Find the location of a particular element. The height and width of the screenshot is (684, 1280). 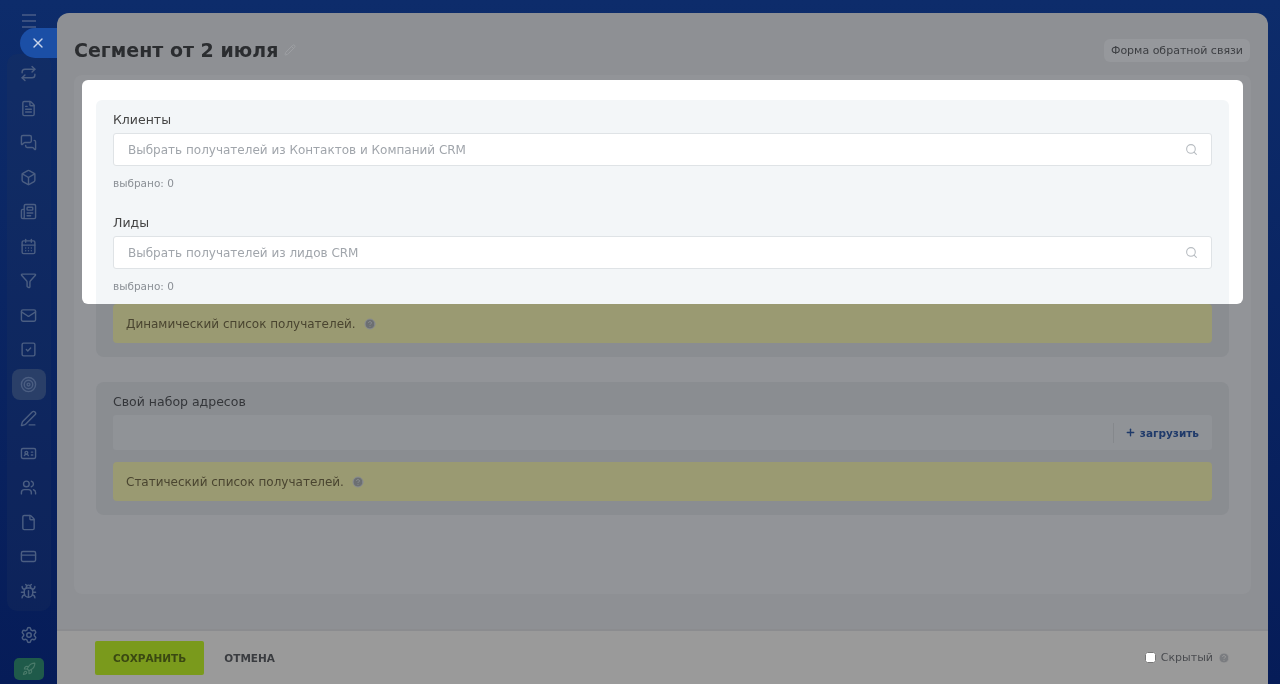

save-button: СОХРАНИТЬ is located at coordinates (150, 657).